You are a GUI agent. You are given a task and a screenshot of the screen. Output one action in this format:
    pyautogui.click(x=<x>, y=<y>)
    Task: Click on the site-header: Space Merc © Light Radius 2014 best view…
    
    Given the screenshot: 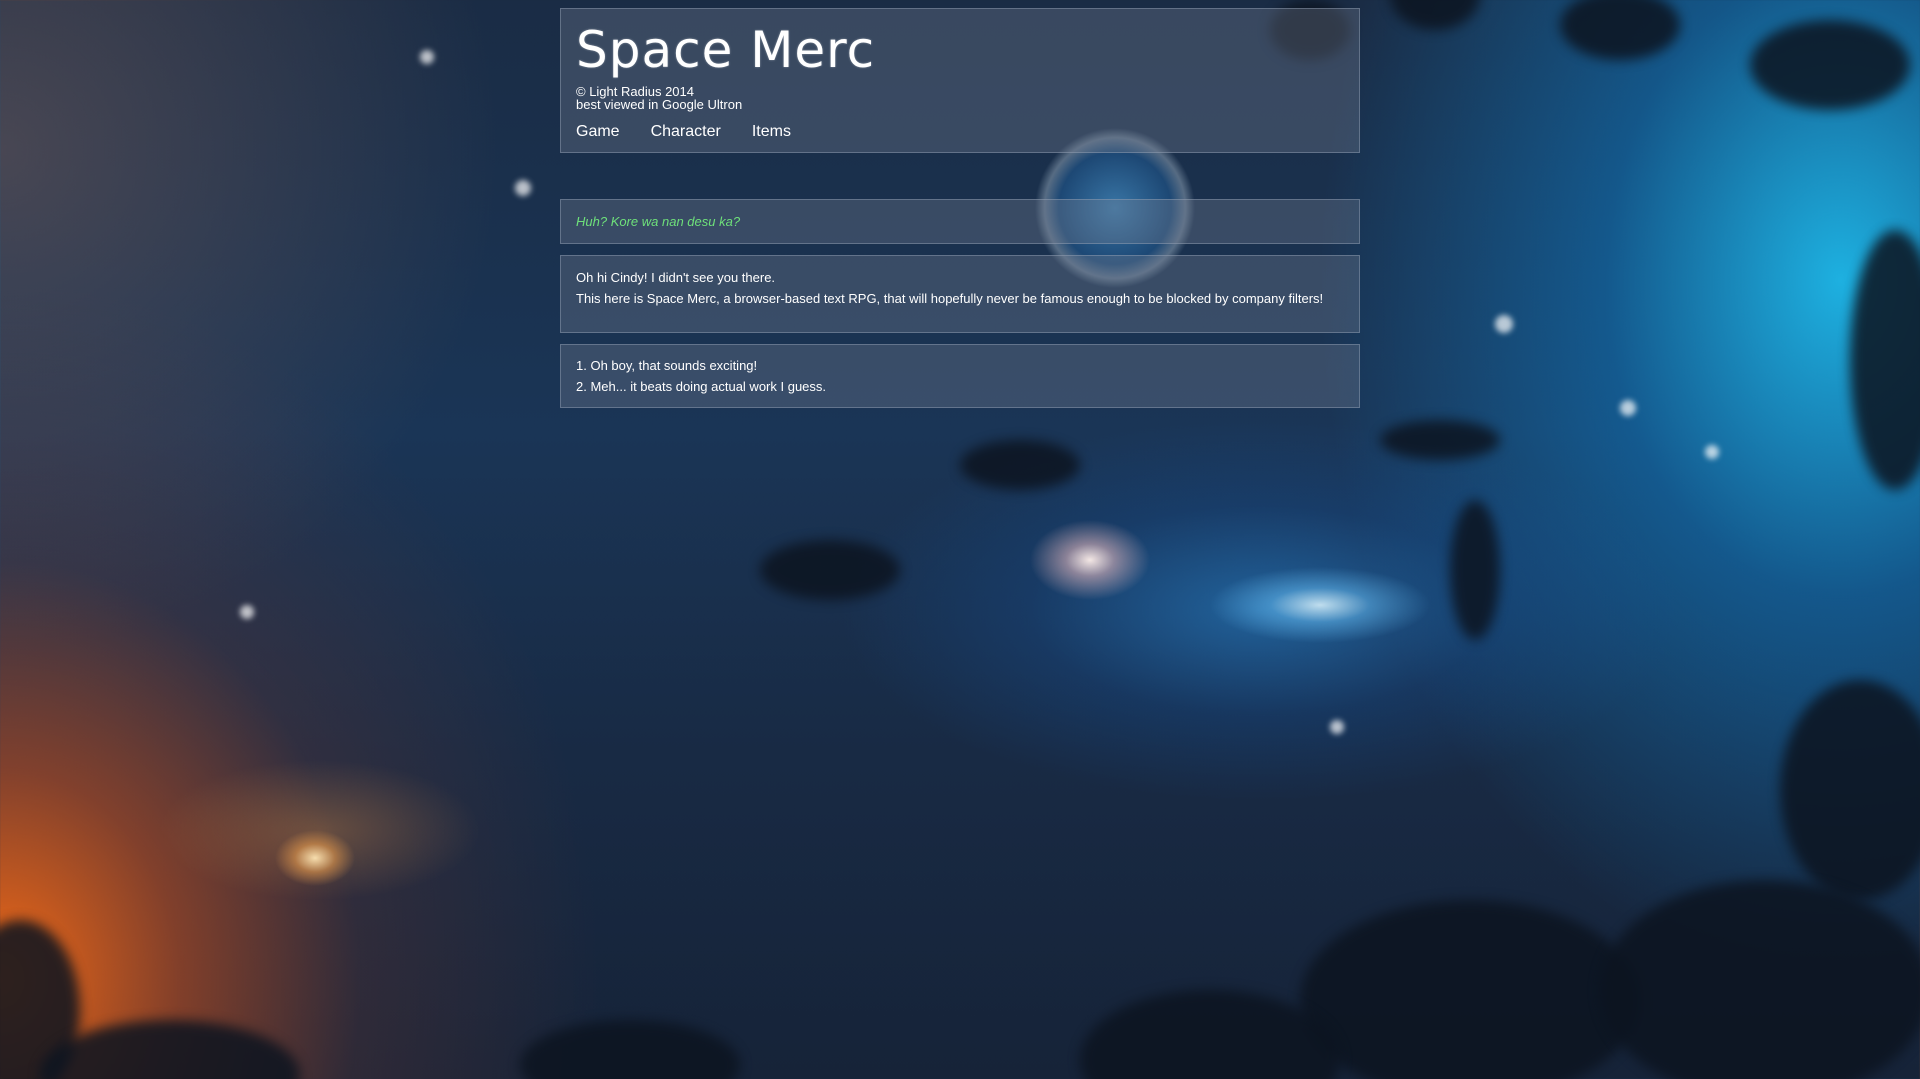 What is the action you would take?
    pyautogui.click(x=960, y=80)
    